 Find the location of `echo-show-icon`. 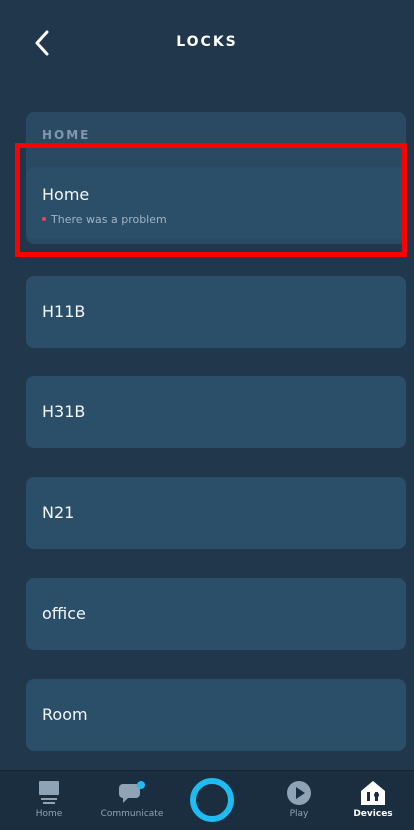

echo-show-icon is located at coordinates (49, 792).